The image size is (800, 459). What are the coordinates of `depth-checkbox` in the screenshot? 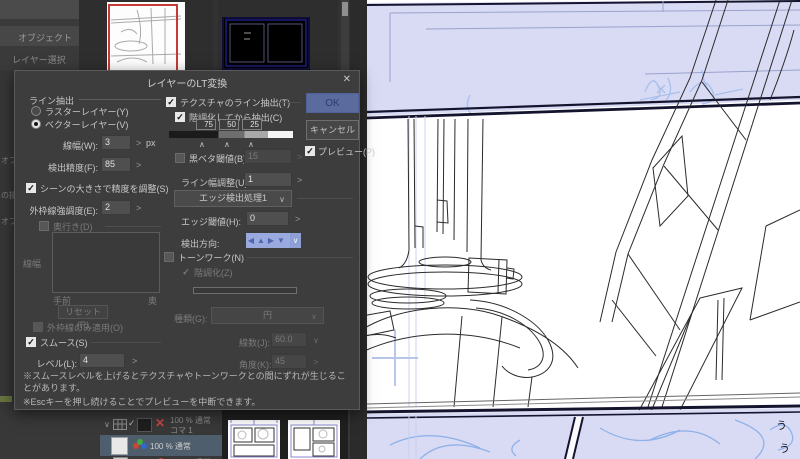 It's located at (44, 226).